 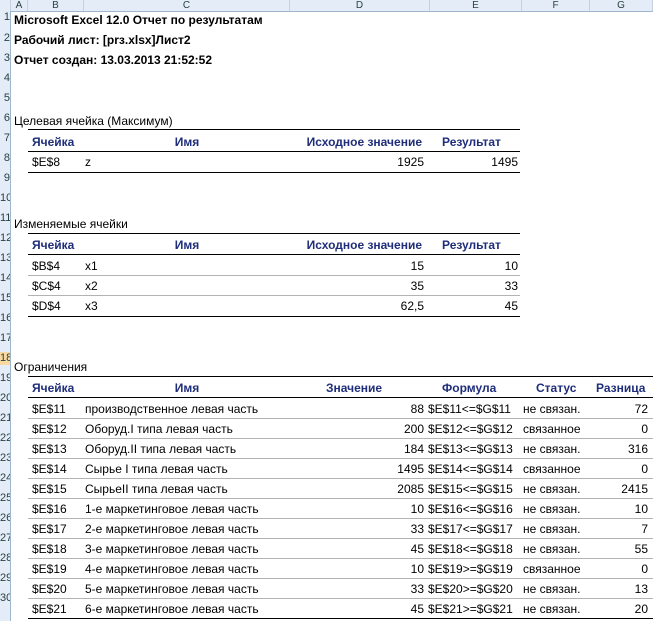 I want to click on row-header: 14, so click(x=5, y=278).